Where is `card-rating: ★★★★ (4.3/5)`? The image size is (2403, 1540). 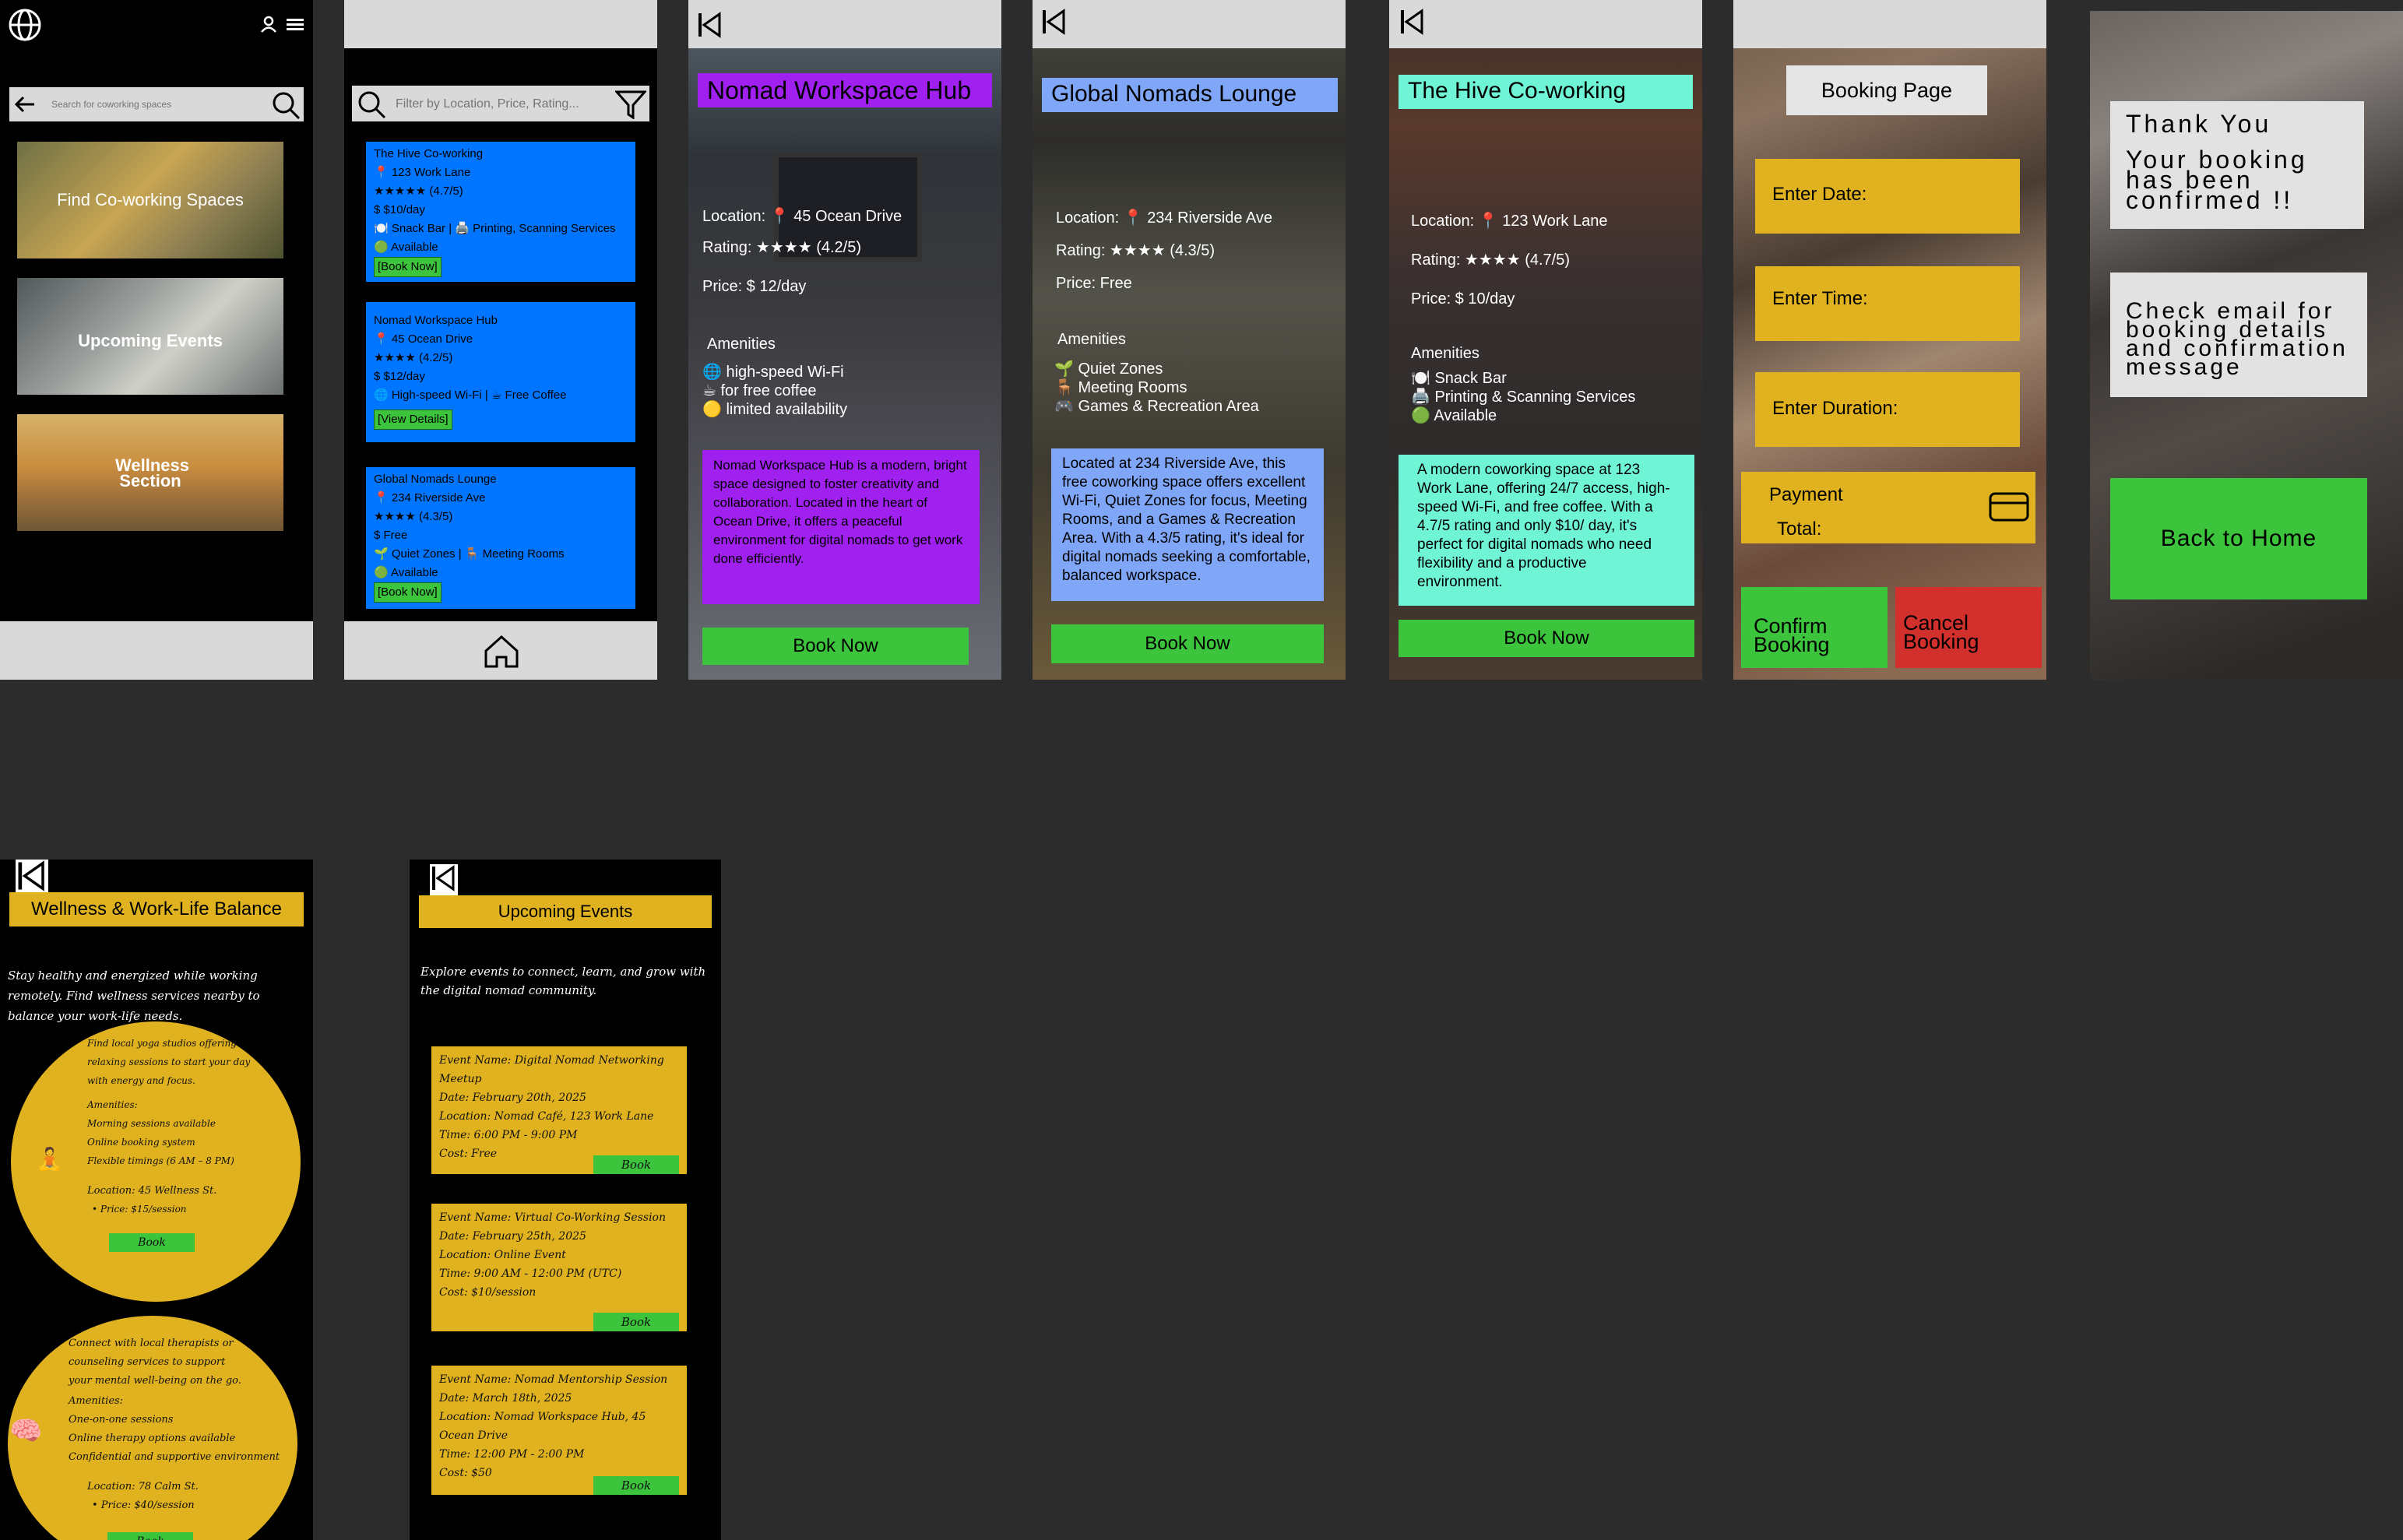 card-rating: ★★★★ (4.3/5) is located at coordinates (413, 516).